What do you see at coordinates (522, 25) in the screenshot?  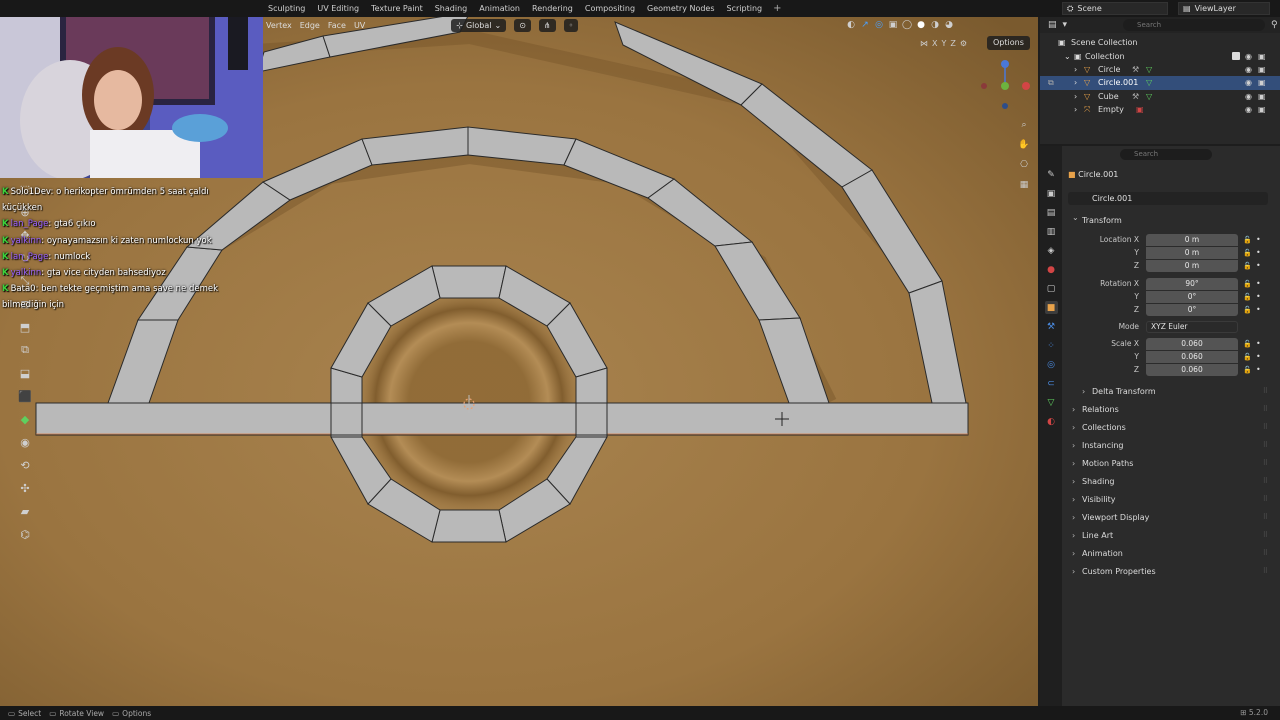 I see `pivot-dropdown: ⊙` at bounding box center [522, 25].